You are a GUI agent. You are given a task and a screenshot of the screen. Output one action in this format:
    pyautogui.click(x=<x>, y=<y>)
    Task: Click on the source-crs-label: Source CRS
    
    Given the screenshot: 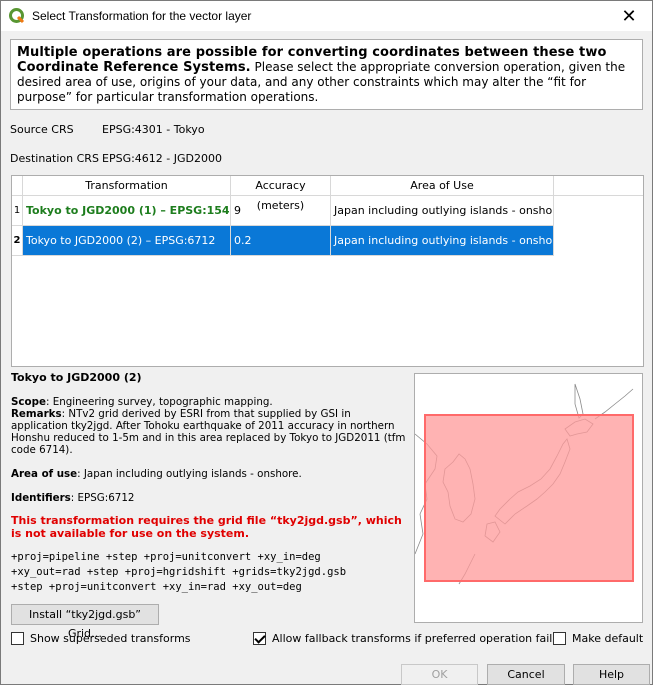 What is the action you would take?
    pyautogui.click(x=42, y=129)
    